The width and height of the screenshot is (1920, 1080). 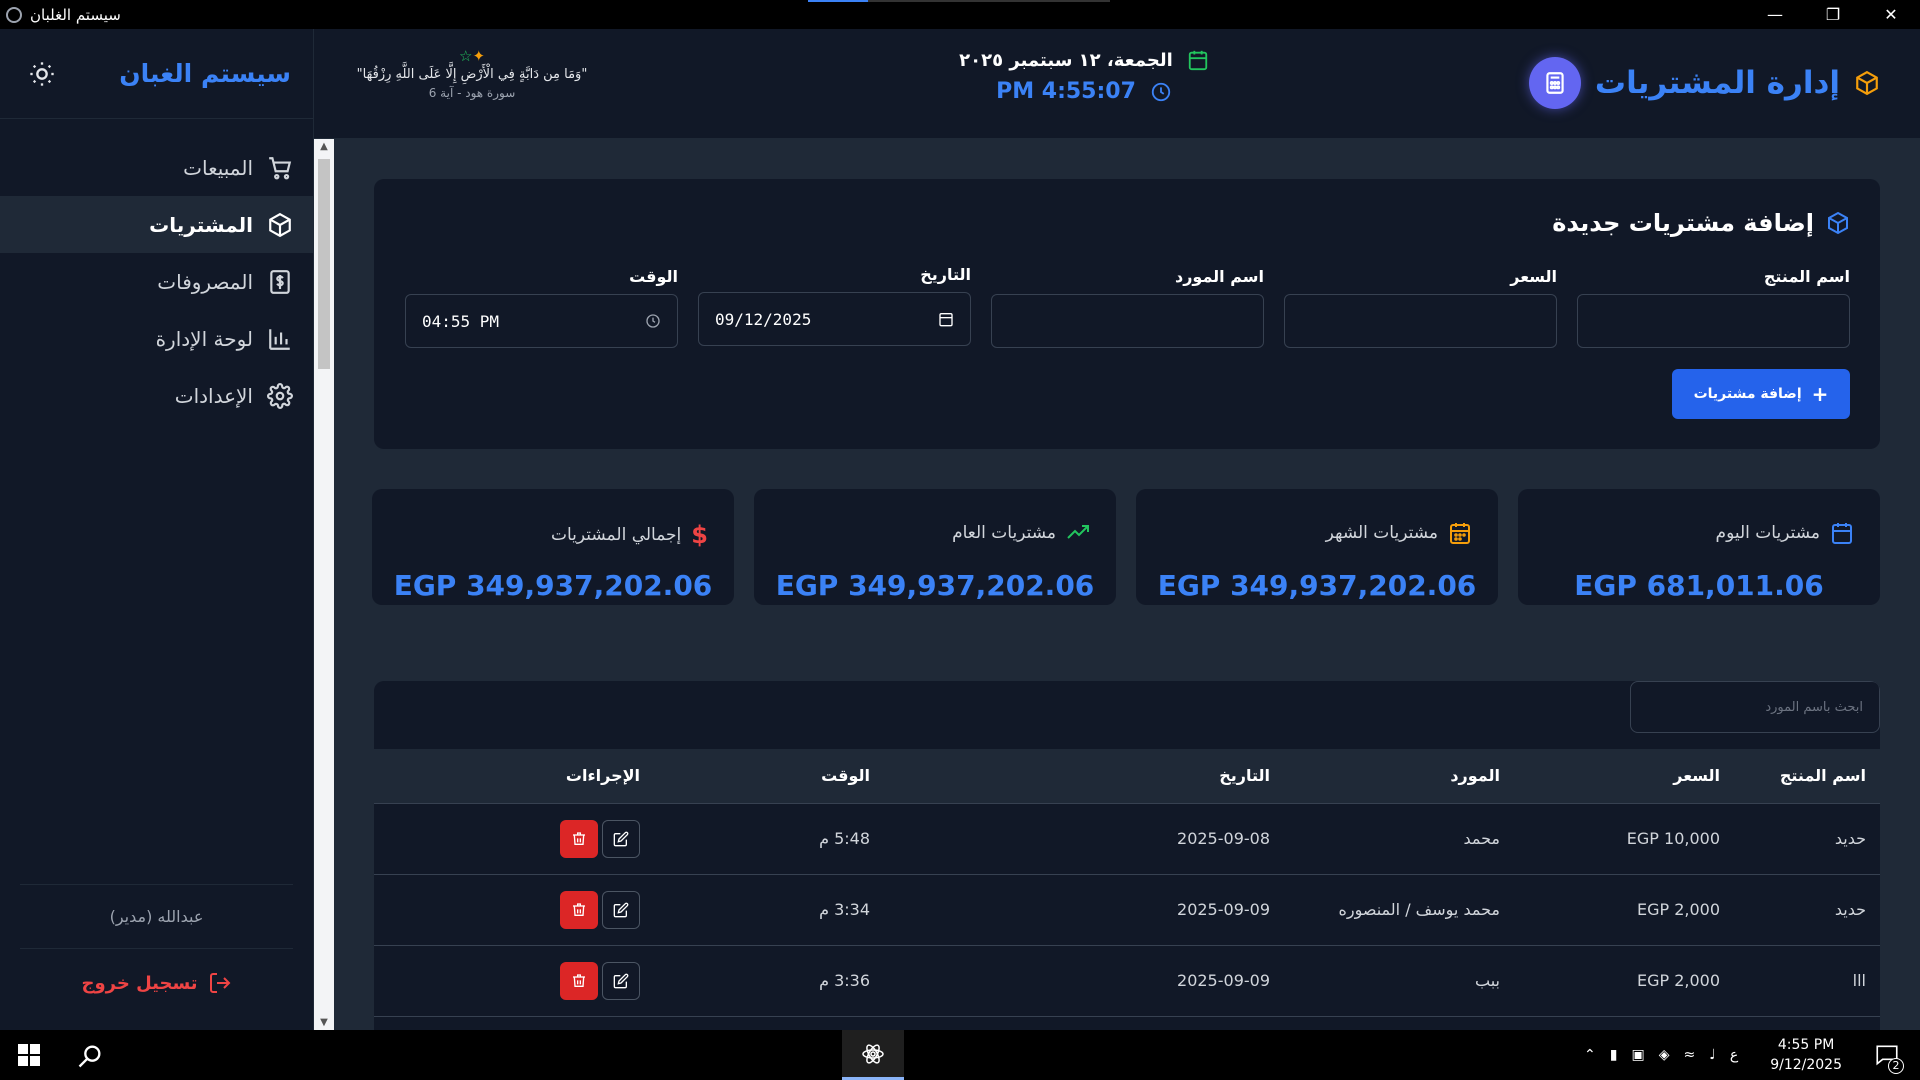 What do you see at coordinates (1161, 91) in the screenshot?
I see `clock-icon` at bounding box center [1161, 91].